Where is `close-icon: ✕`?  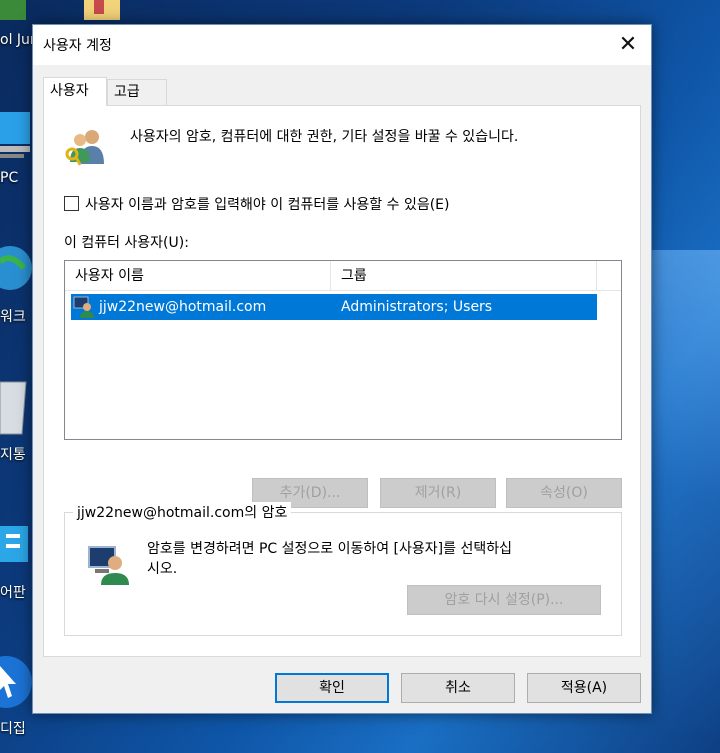 close-icon: ✕ is located at coordinates (628, 44).